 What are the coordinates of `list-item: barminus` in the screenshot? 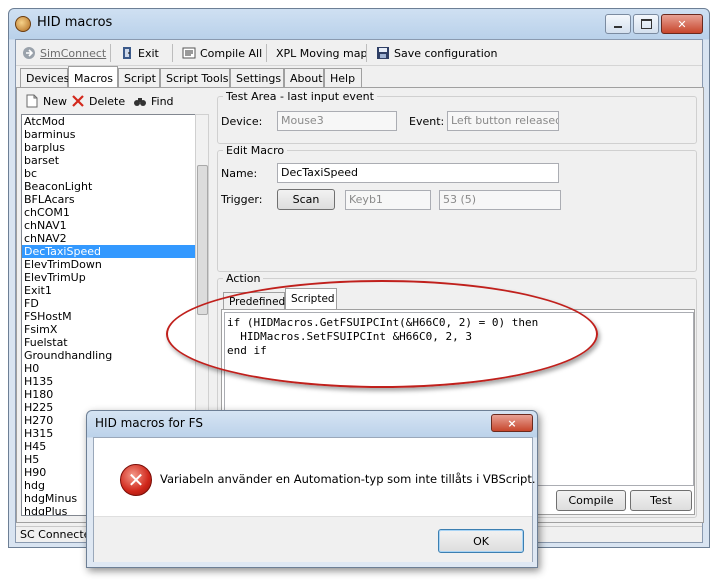 It's located at (108, 134).